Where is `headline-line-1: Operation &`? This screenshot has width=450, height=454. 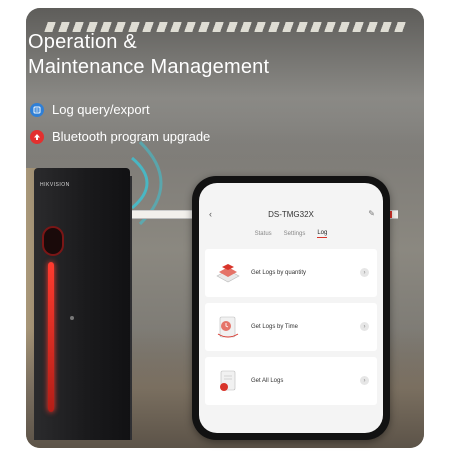
headline-line-1: Operation & is located at coordinates (82, 42).